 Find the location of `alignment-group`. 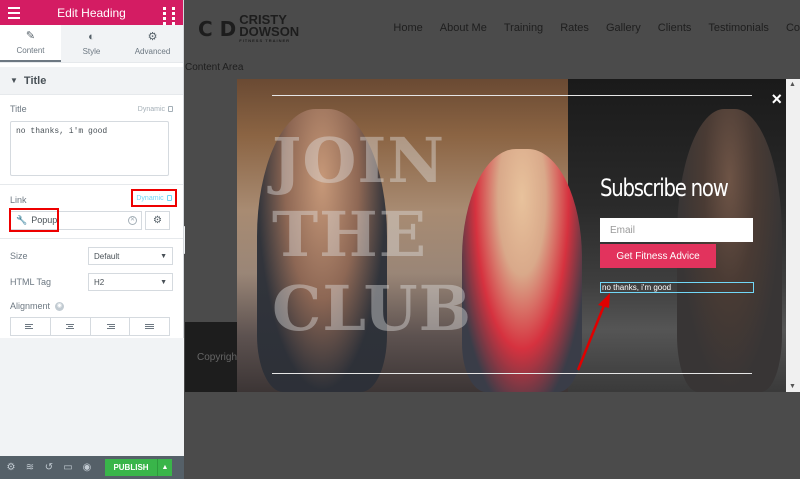

alignment-group is located at coordinates (90, 326).